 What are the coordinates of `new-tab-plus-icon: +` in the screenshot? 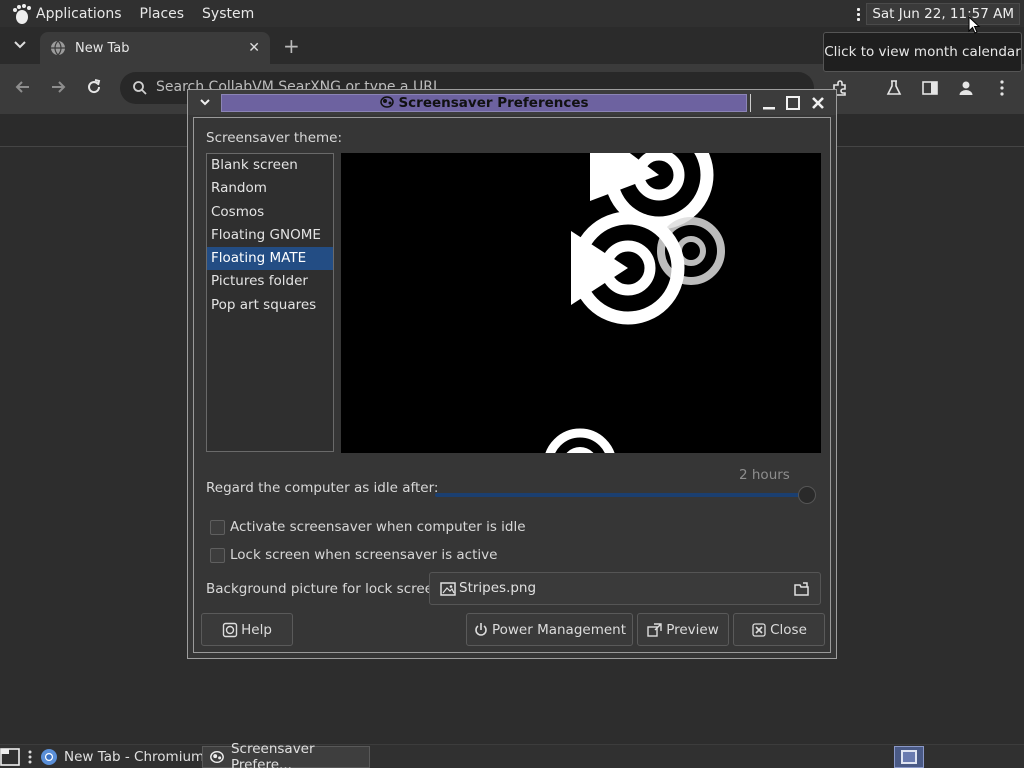 It's located at (291, 46).